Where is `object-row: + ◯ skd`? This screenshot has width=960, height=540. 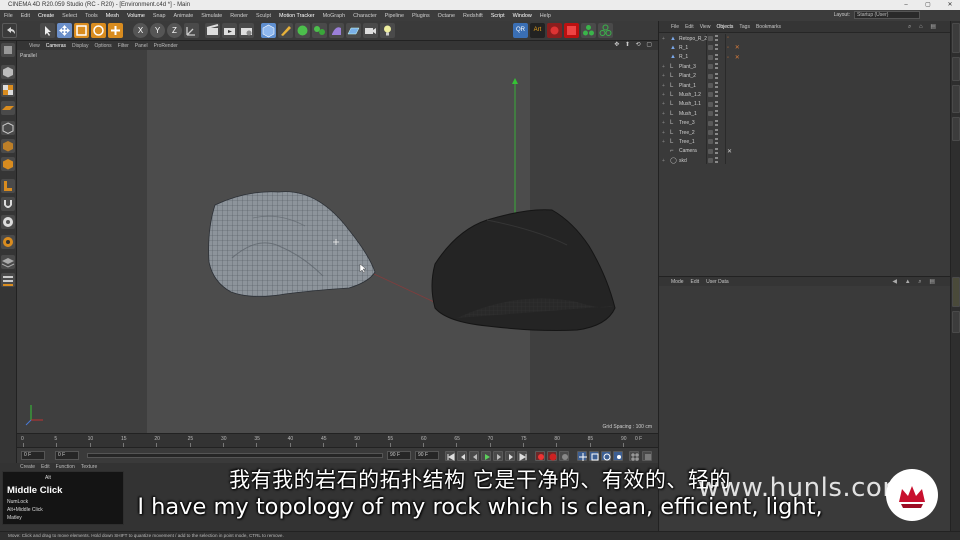
object-row: + ◯ skd is located at coordinates (805, 160).